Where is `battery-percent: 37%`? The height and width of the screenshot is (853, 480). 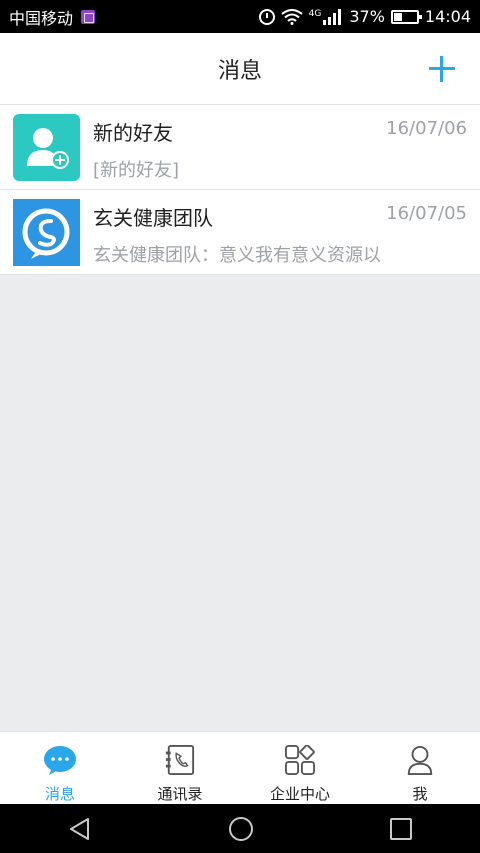
battery-percent: 37% is located at coordinates (367, 16).